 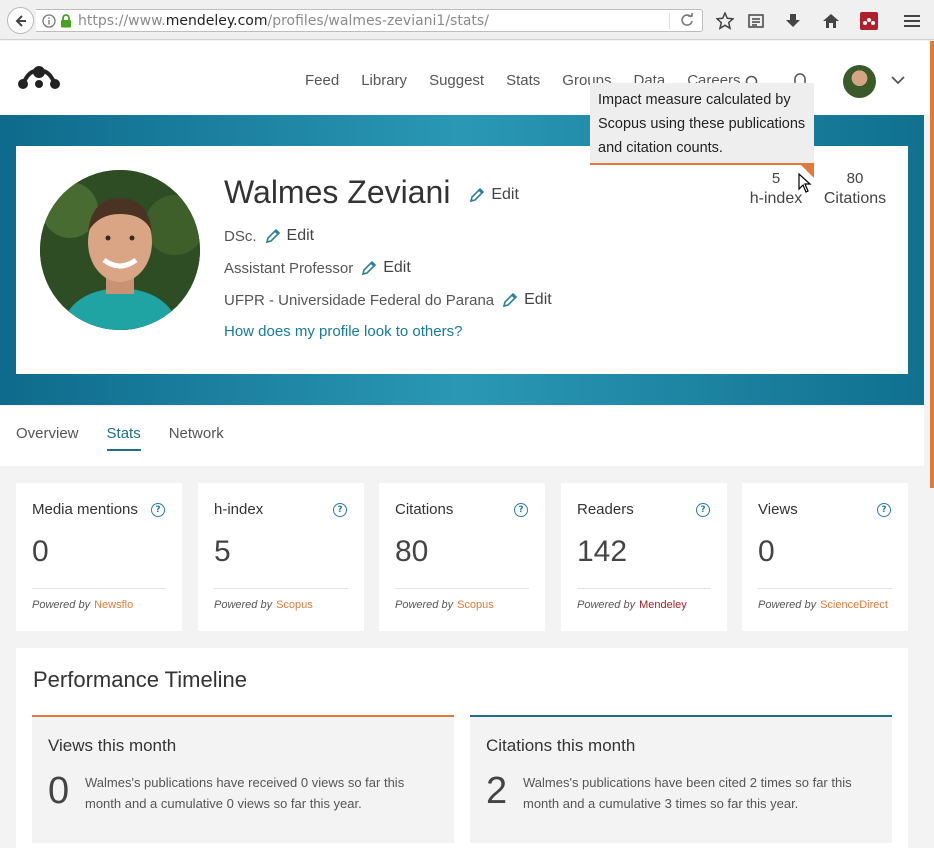 I want to click on profile-degree: DSc., so click(x=240, y=236).